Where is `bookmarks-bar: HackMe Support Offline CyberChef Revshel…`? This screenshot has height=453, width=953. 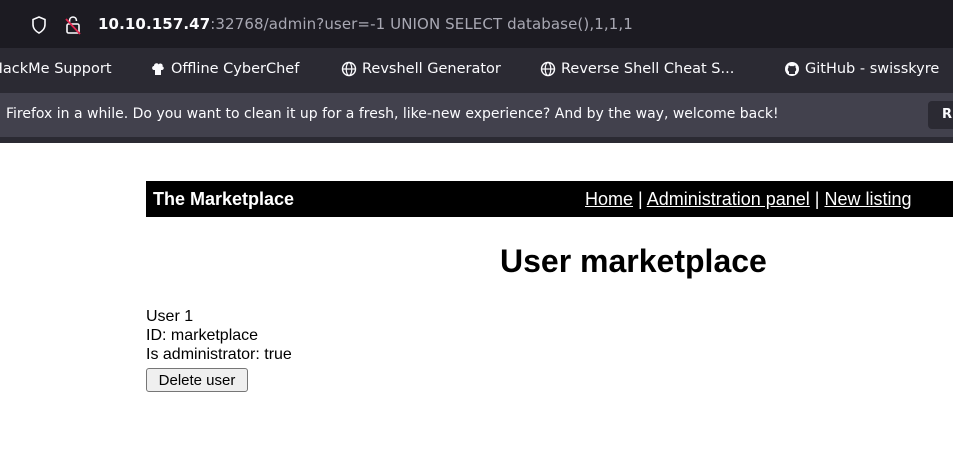 bookmarks-bar: HackMe Support Offline CyberChef Revshel… is located at coordinates (476, 70).